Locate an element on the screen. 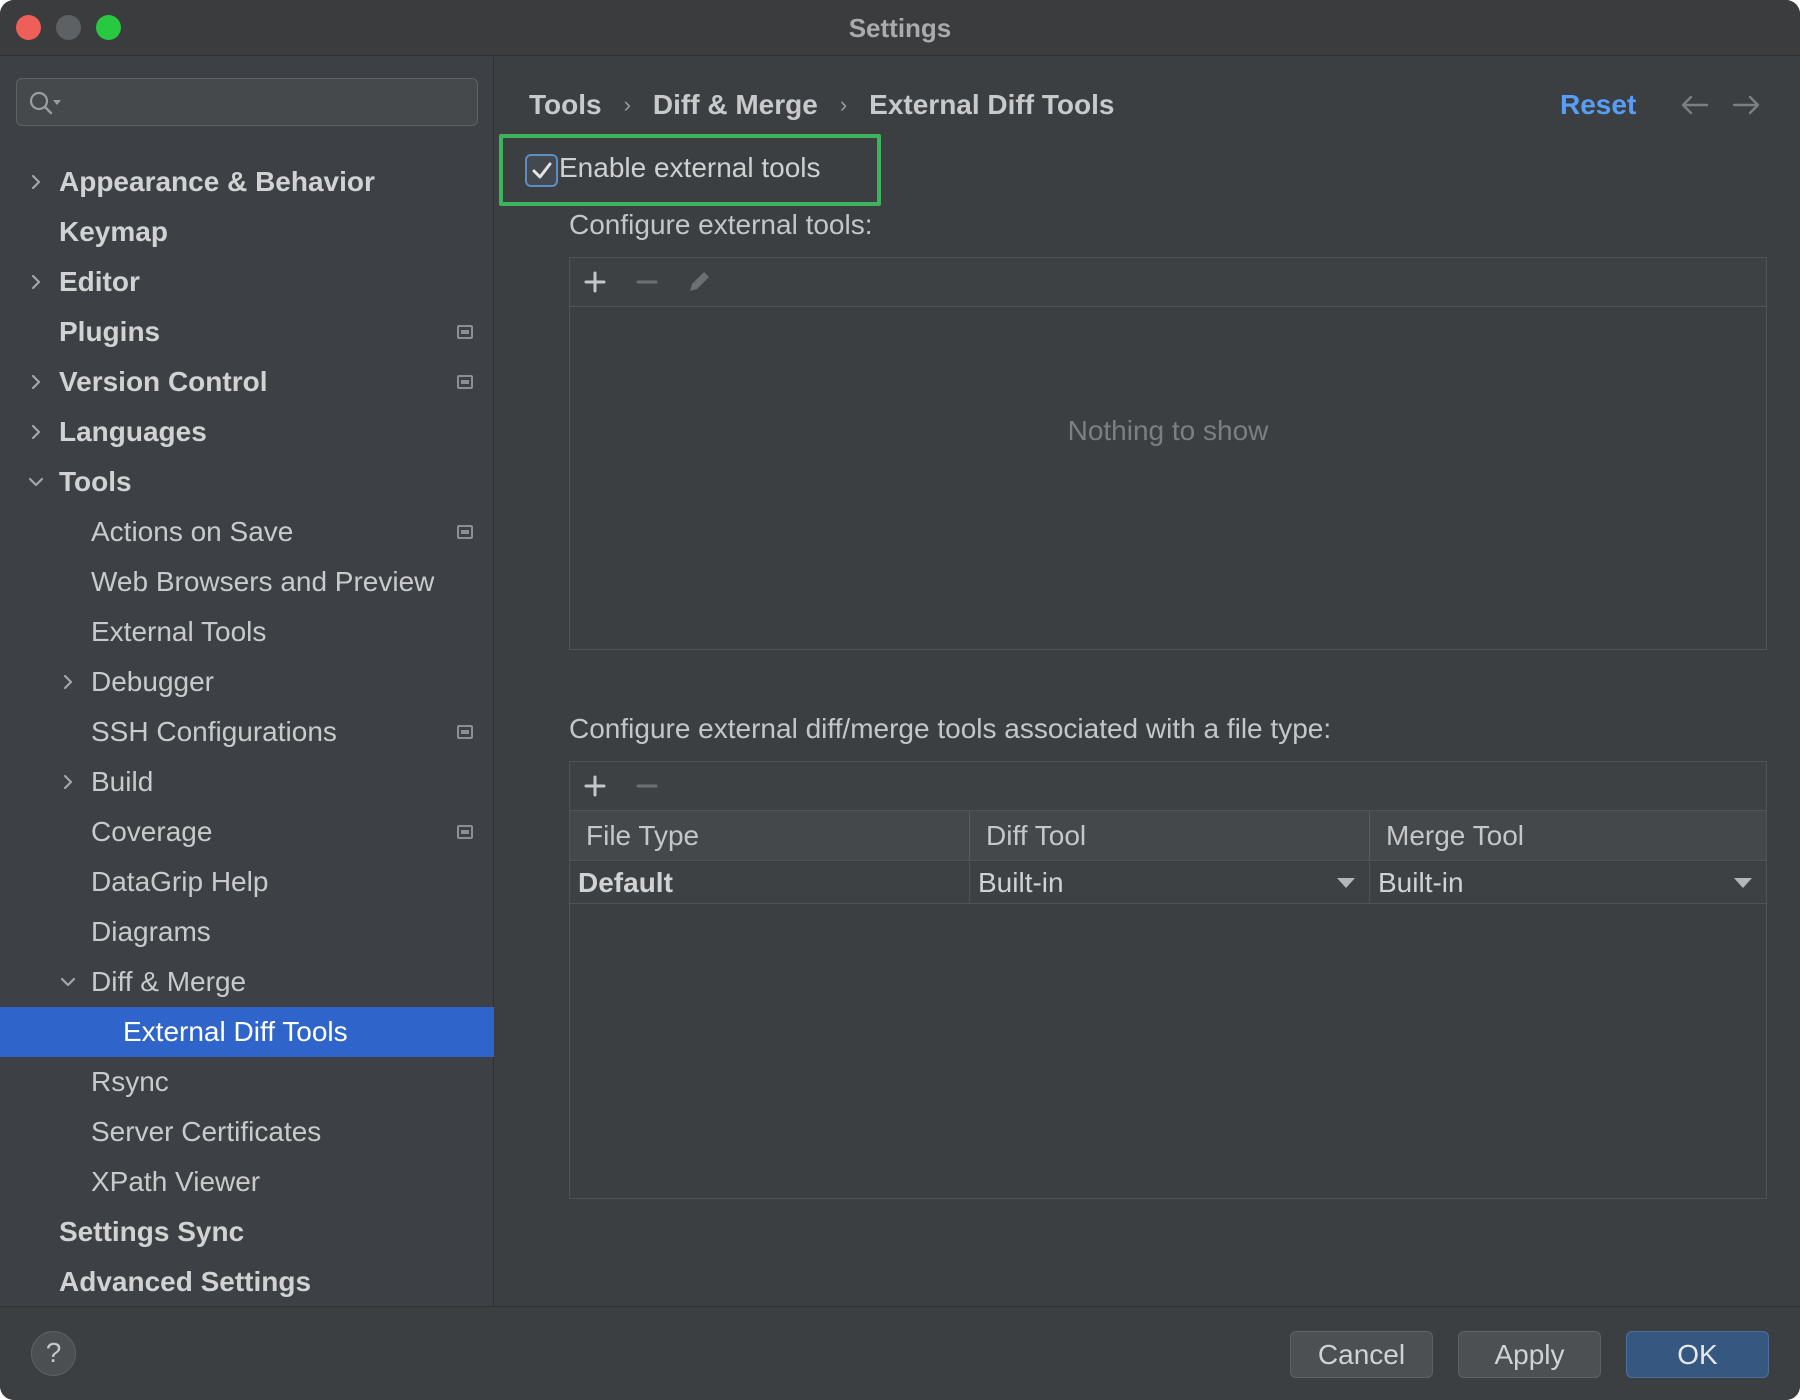 This screenshot has width=1800, height=1400. file-type-cell: Default is located at coordinates (770, 883).